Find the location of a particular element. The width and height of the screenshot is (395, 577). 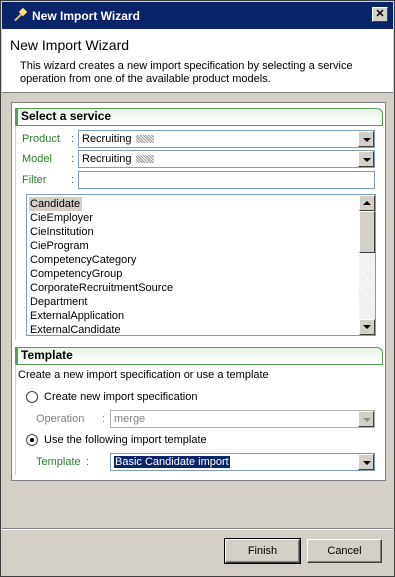

template-value: Basic Candidate import is located at coordinates (172, 462).